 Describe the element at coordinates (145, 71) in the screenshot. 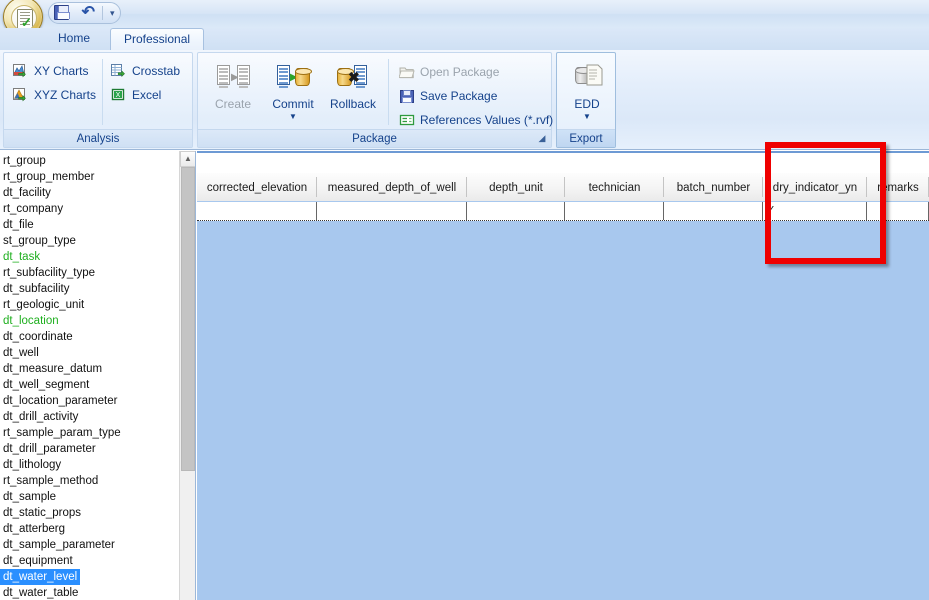

I see `crosstab-button: Crosstab` at that location.